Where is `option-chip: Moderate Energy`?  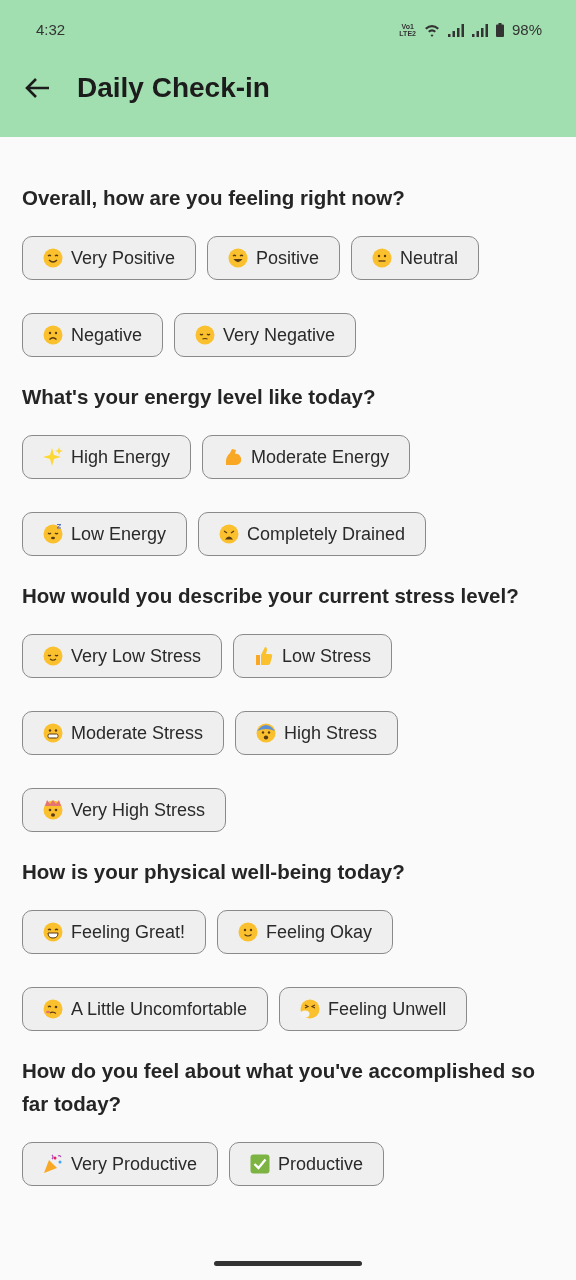
option-chip: Moderate Energy is located at coordinates (306, 457).